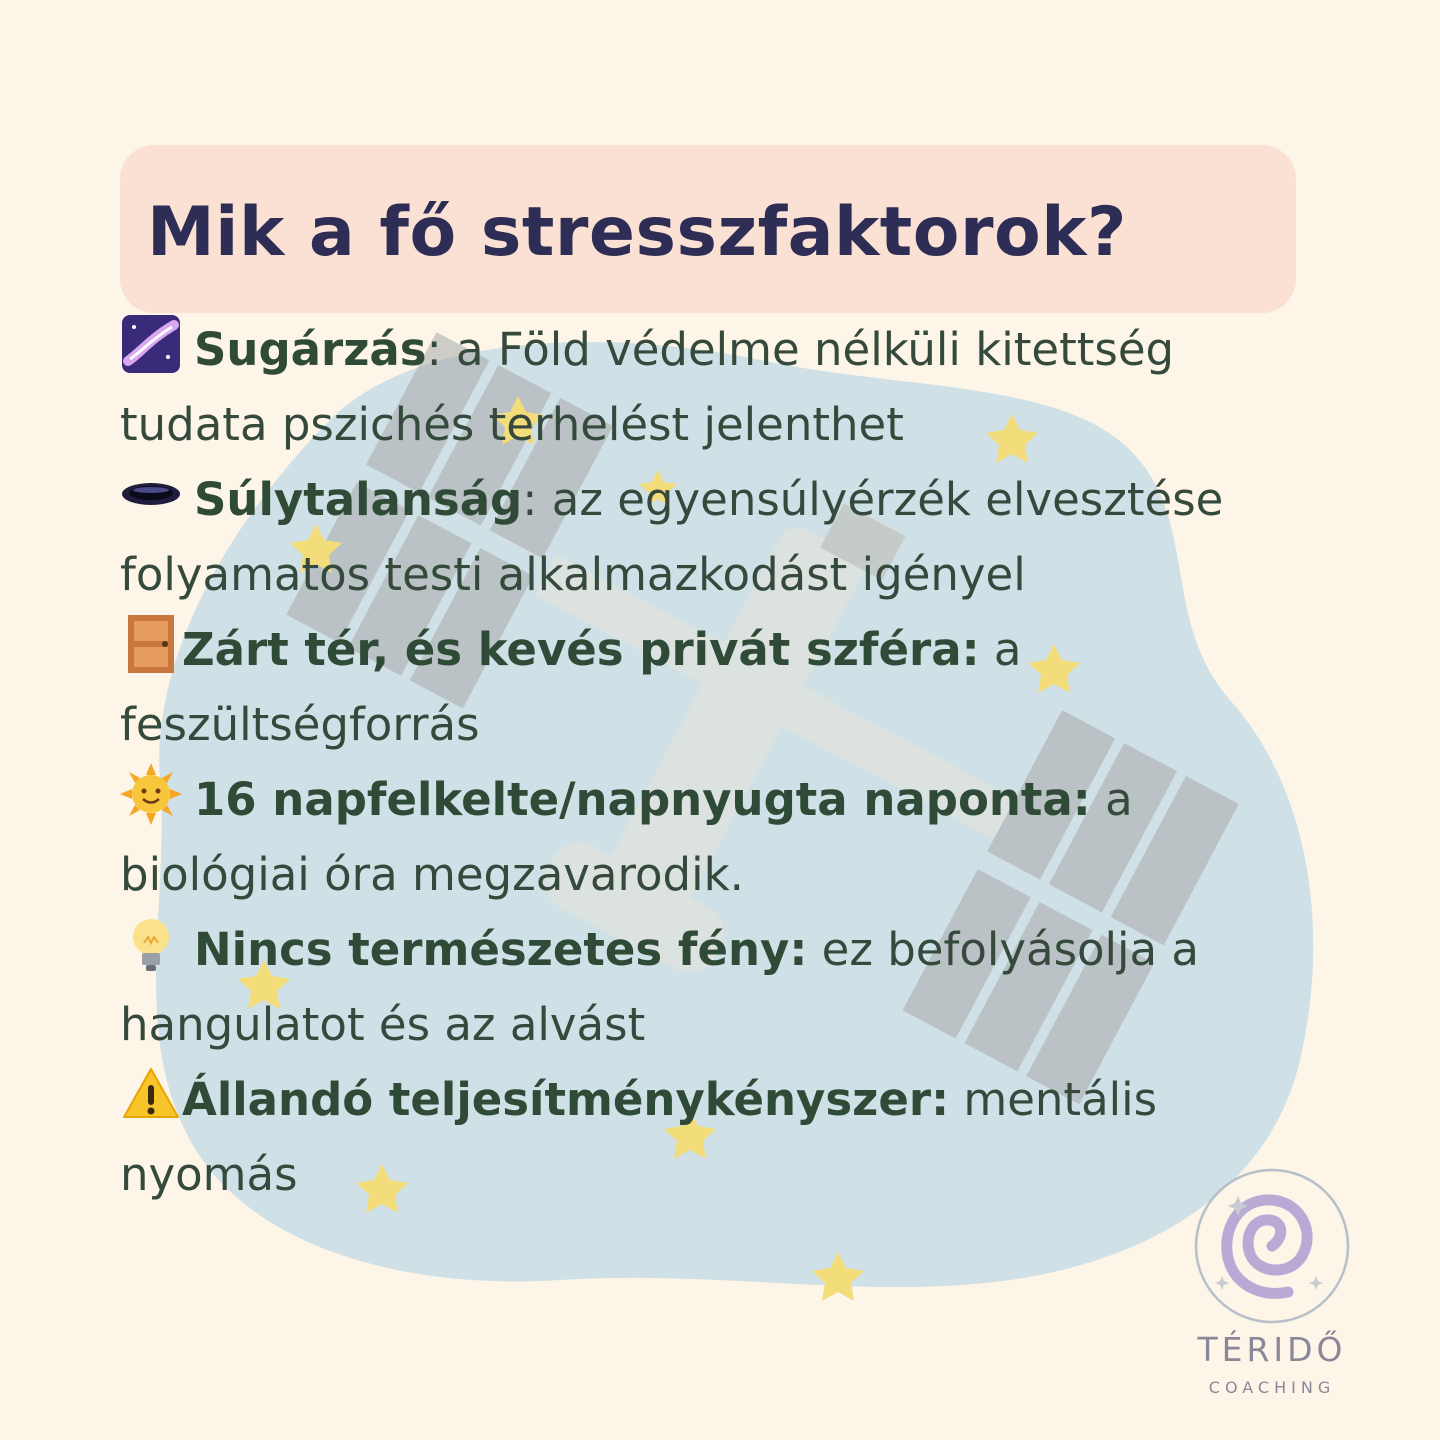 The height and width of the screenshot is (1440, 1440). I want to click on item-label: Sugárzás, so click(310, 349).